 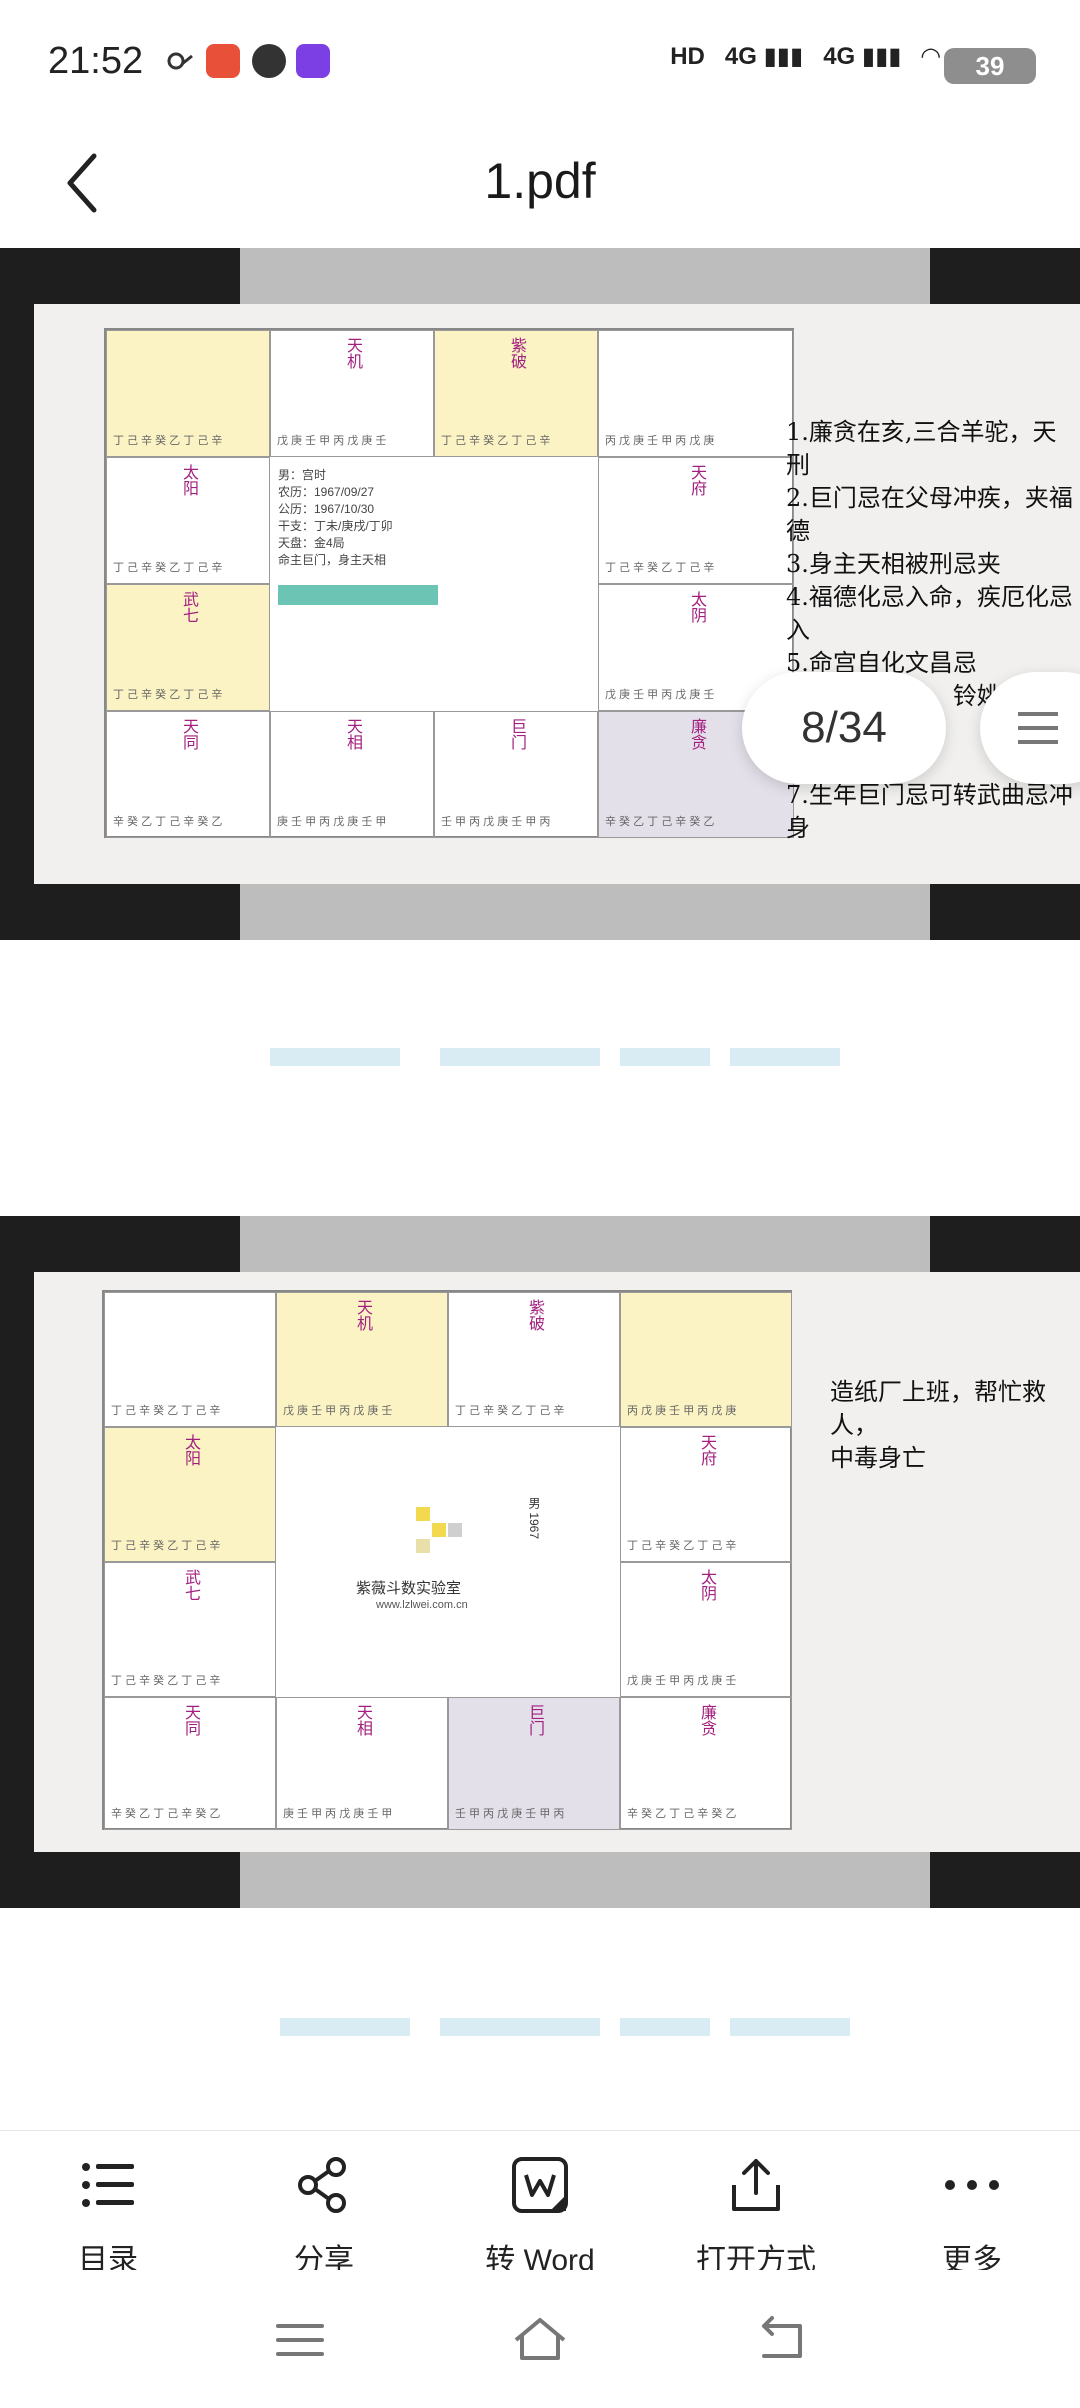 What do you see at coordinates (540, 65) in the screenshot?
I see `status-bar: 21:52 HD 4G ▮▮▮ 4G ▮▮▮ ◠ 39` at bounding box center [540, 65].